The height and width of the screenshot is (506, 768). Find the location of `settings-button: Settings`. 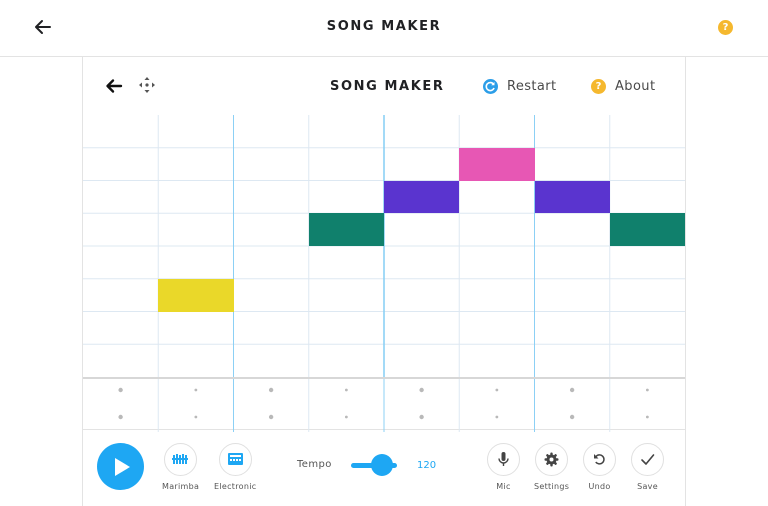

settings-button: Settings is located at coordinates (551, 467).